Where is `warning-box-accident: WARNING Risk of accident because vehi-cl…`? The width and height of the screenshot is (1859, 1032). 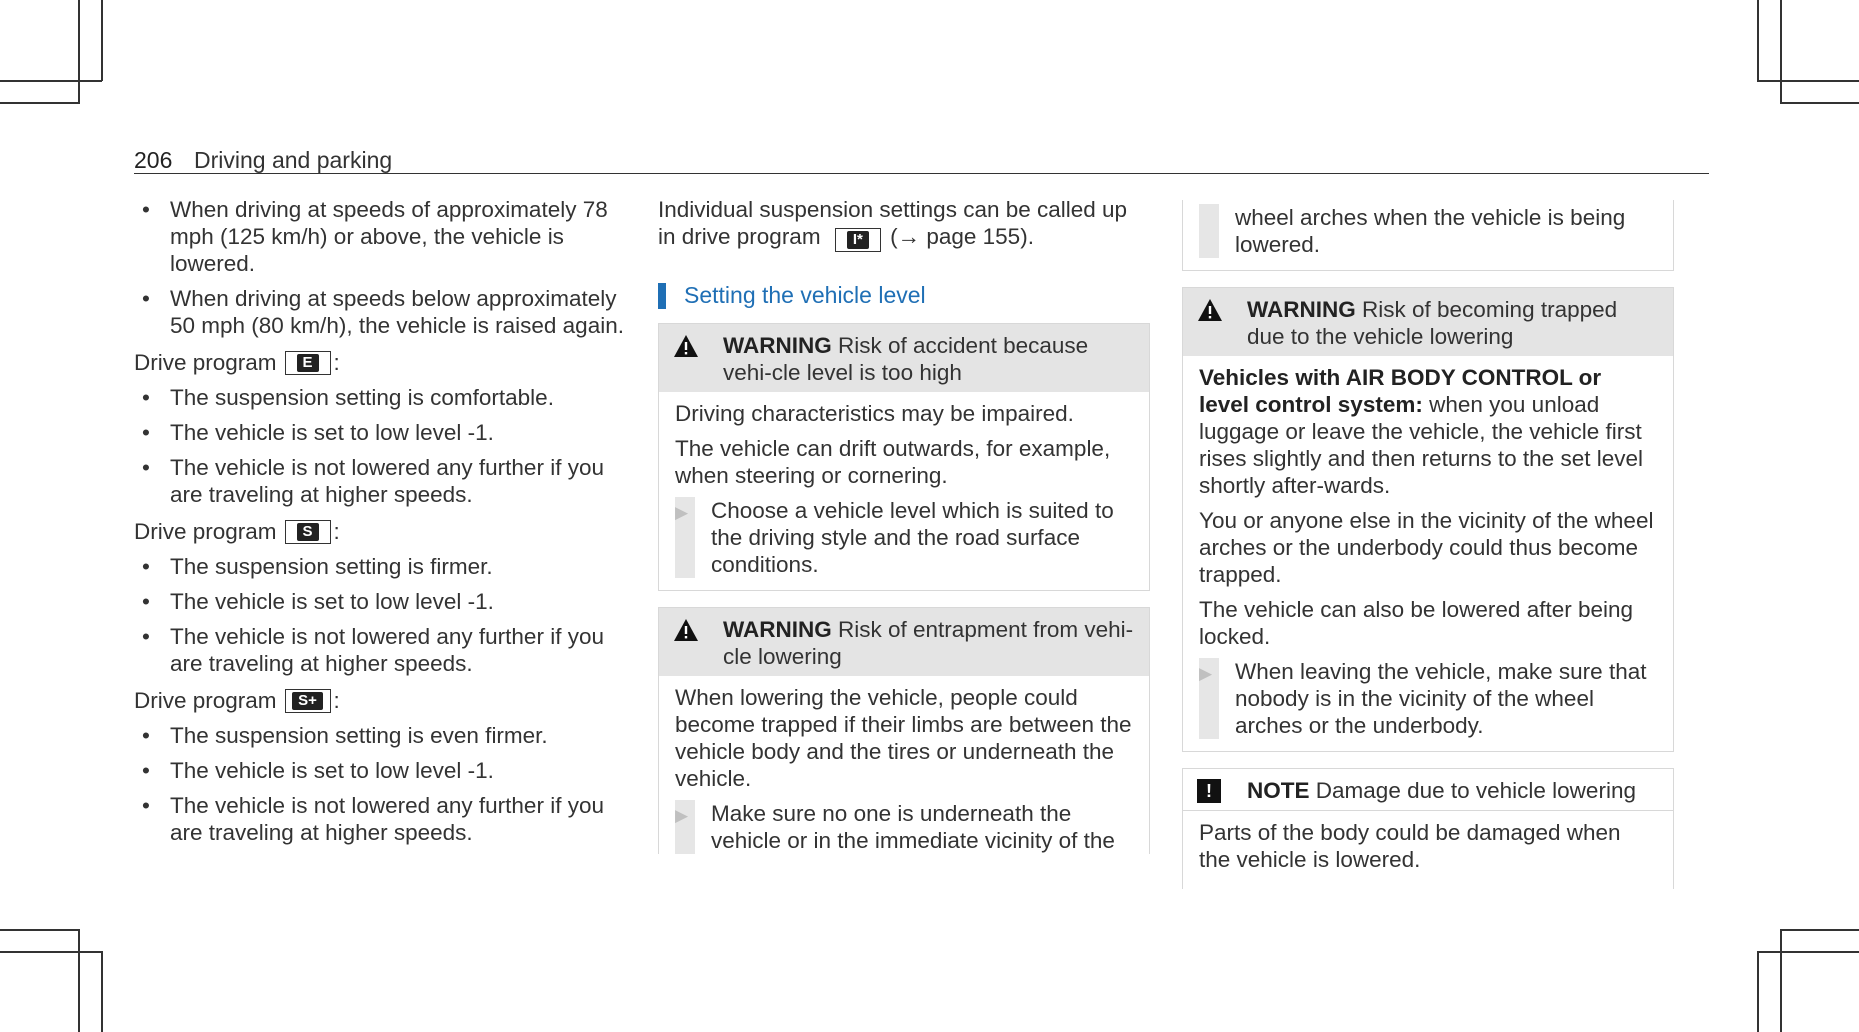
warning-box-accident: WARNING Risk of accident because vehi-cl… is located at coordinates (904, 457).